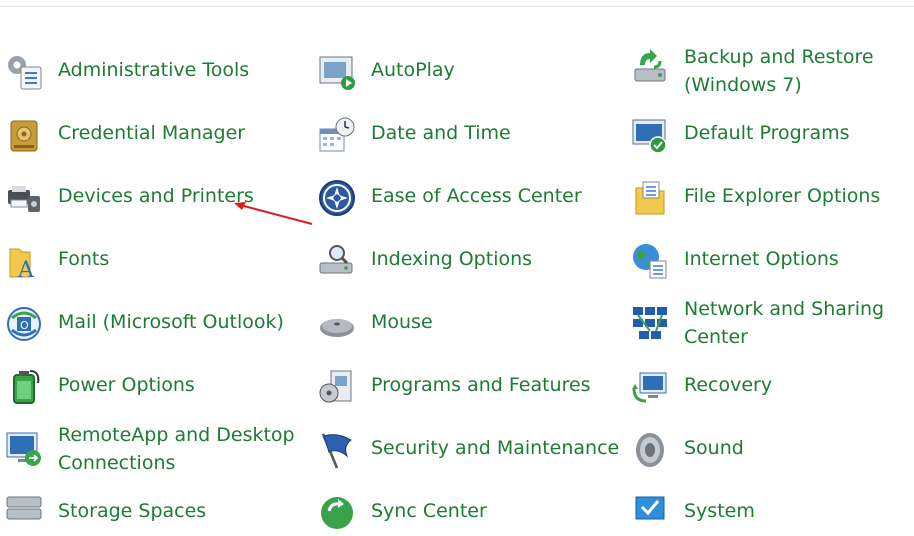 The image size is (914, 536). What do you see at coordinates (650, 387) in the screenshot?
I see `recovery-icon` at bounding box center [650, 387].